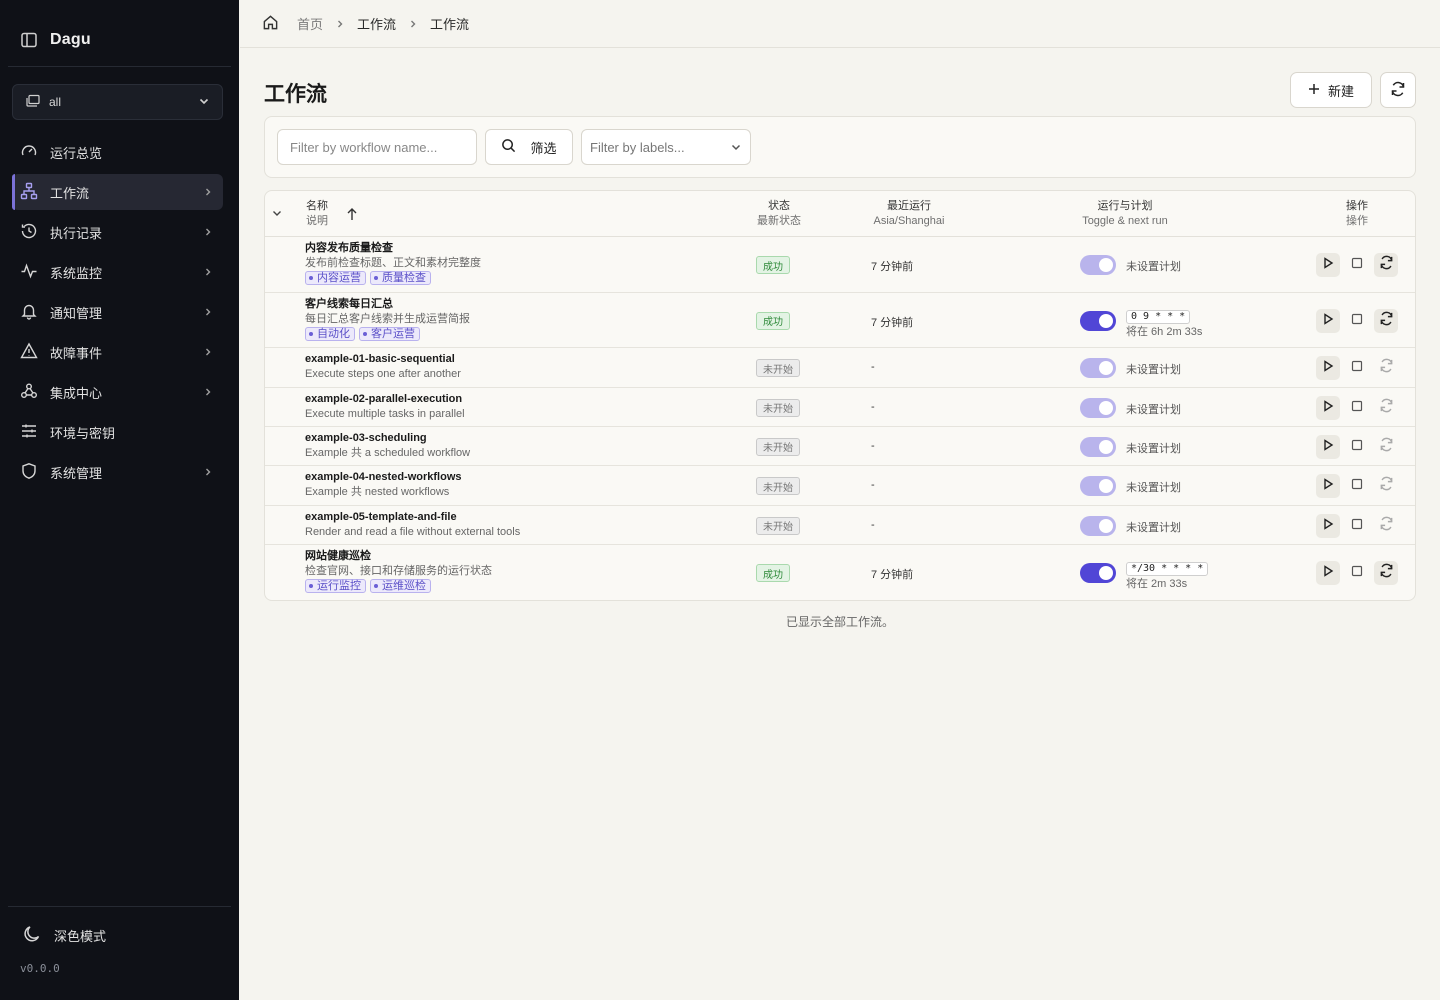 This screenshot has height=1000, width=1440. Describe the element at coordinates (412, 517) in the screenshot. I see `workflow-name: example-05-template-and-file` at that location.